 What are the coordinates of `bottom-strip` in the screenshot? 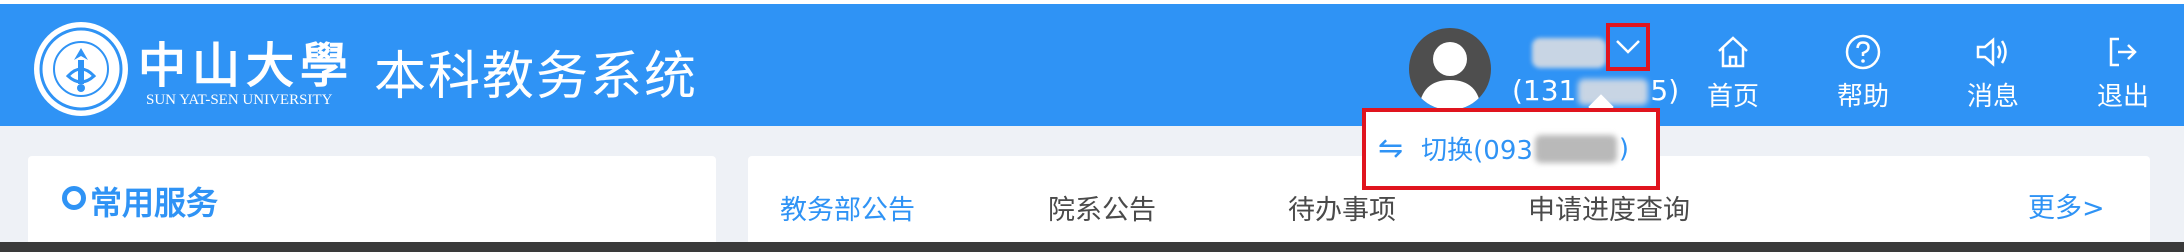 It's located at (1092, 247).